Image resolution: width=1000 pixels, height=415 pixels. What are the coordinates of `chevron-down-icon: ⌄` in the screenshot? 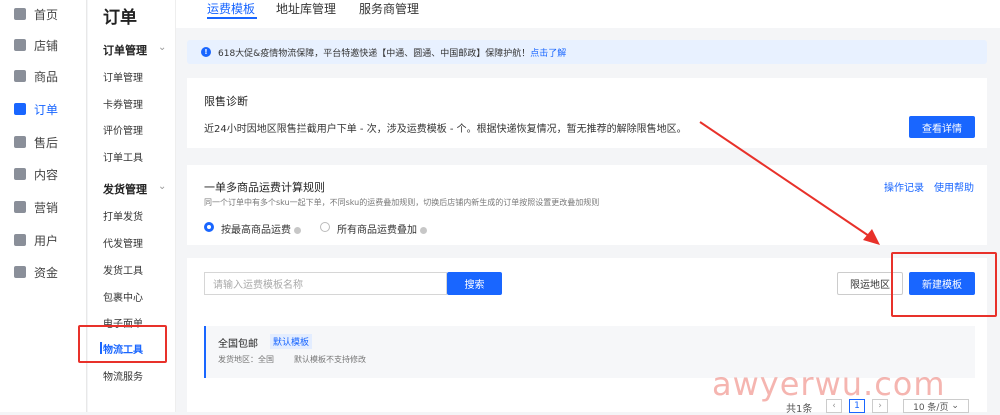 It's located at (955, 406).